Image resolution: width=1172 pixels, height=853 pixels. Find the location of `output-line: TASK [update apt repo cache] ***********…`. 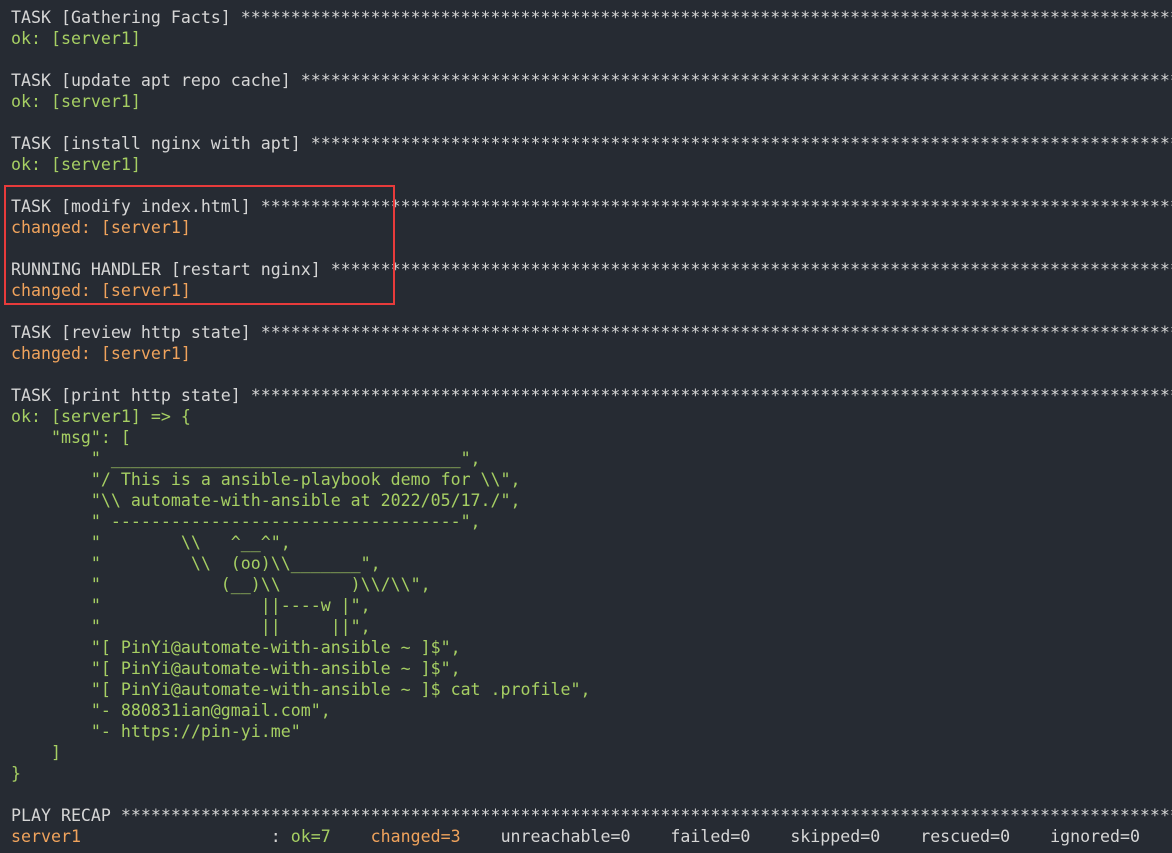

output-line: TASK [update apt repo cache] ***********… is located at coordinates (591, 80).